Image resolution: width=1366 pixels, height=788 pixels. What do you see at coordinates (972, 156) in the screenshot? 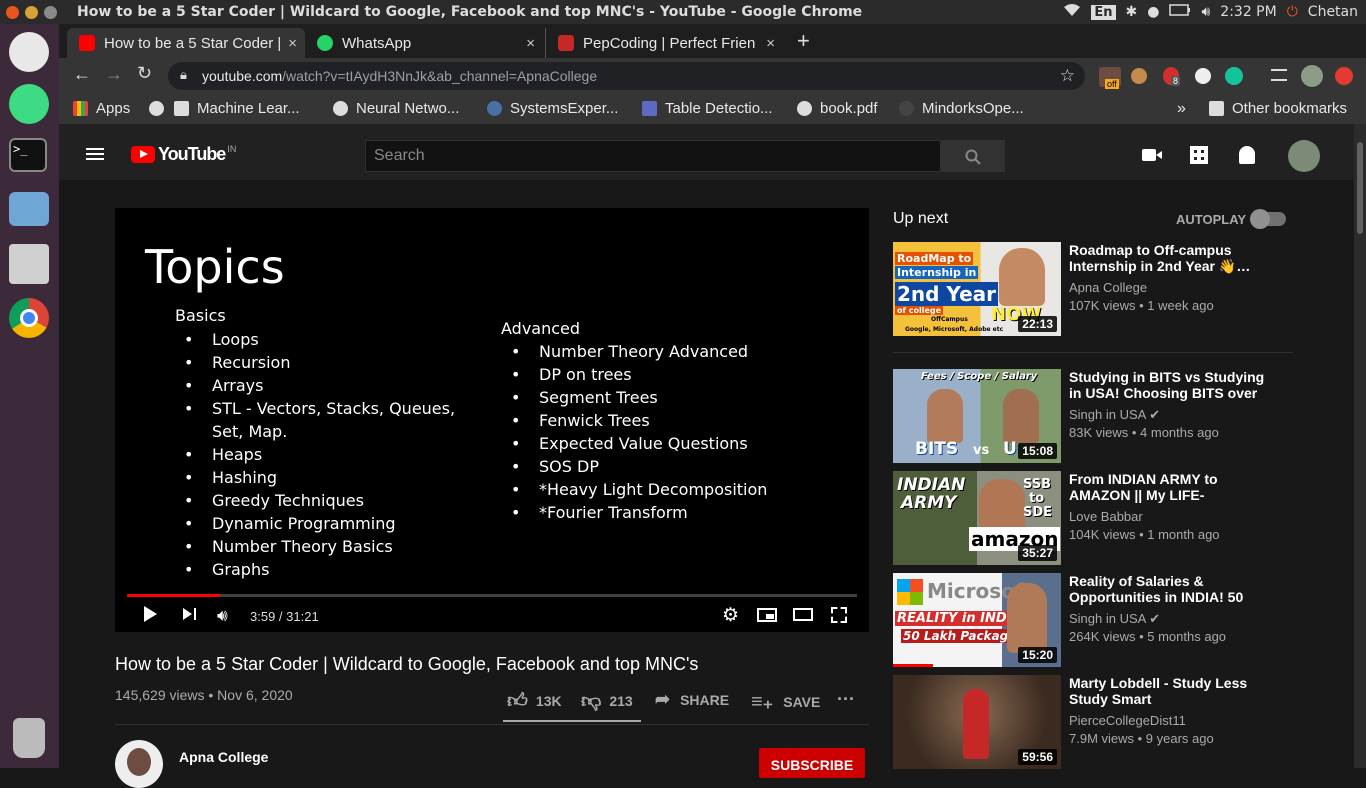
I see `search-button` at bounding box center [972, 156].